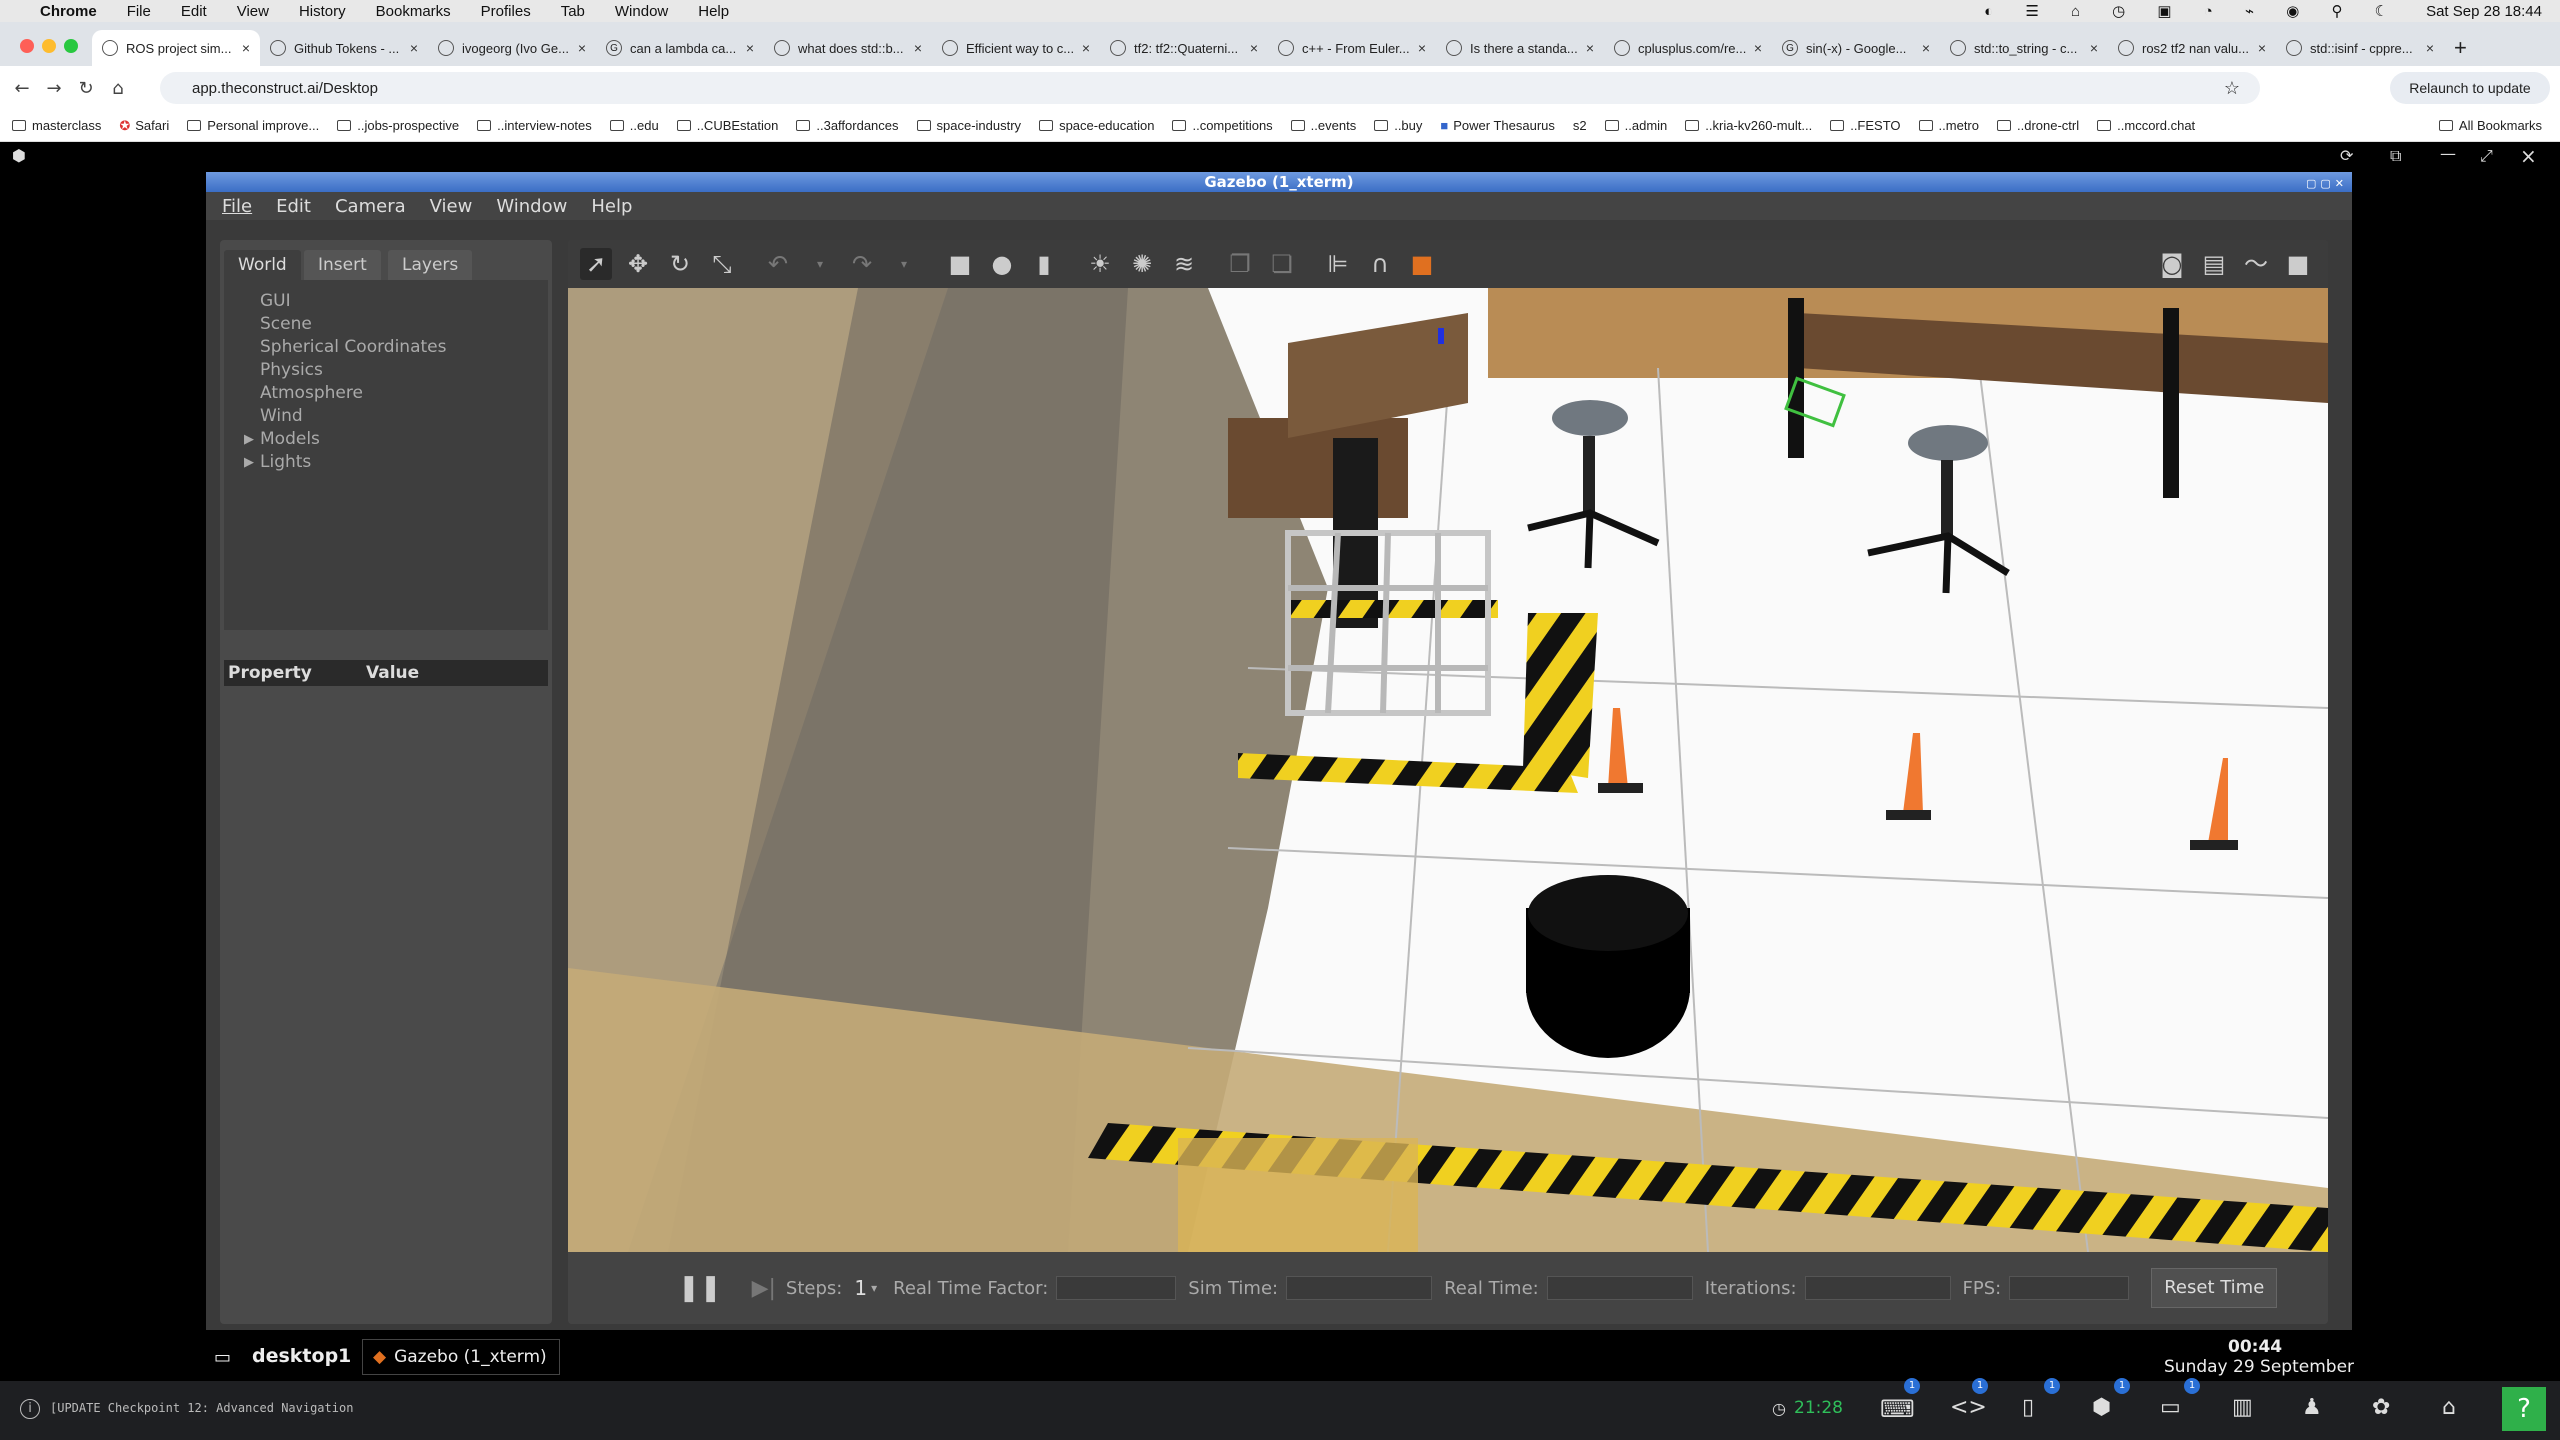 The width and height of the screenshot is (2560, 1440). I want to click on tab-world: World, so click(262, 265).